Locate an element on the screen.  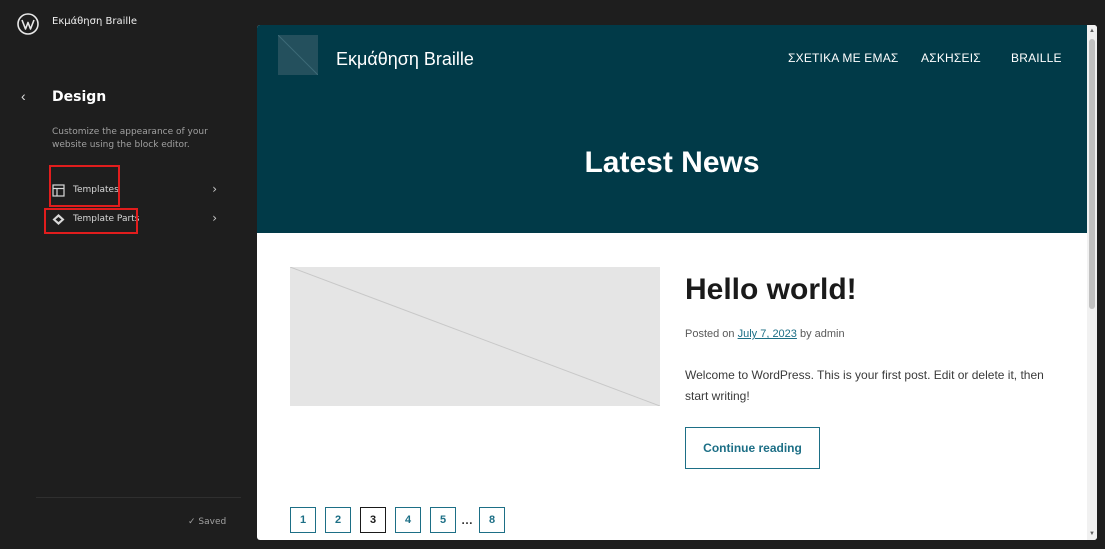
page-link-2: 2 is located at coordinates (338, 520).